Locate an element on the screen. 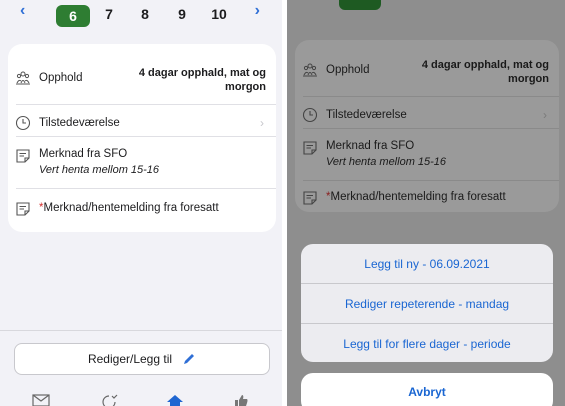  day: 10 is located at coordinates (219, 14).